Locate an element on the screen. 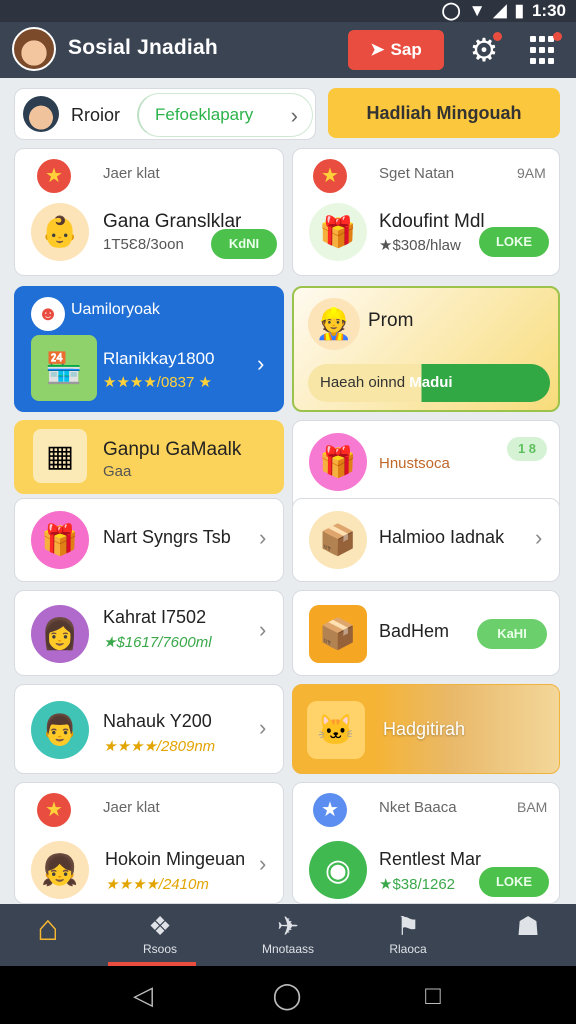 This screenshot has width=576, height=1024. shop-button: ➤ Sap is located at coordinates (396, 50).